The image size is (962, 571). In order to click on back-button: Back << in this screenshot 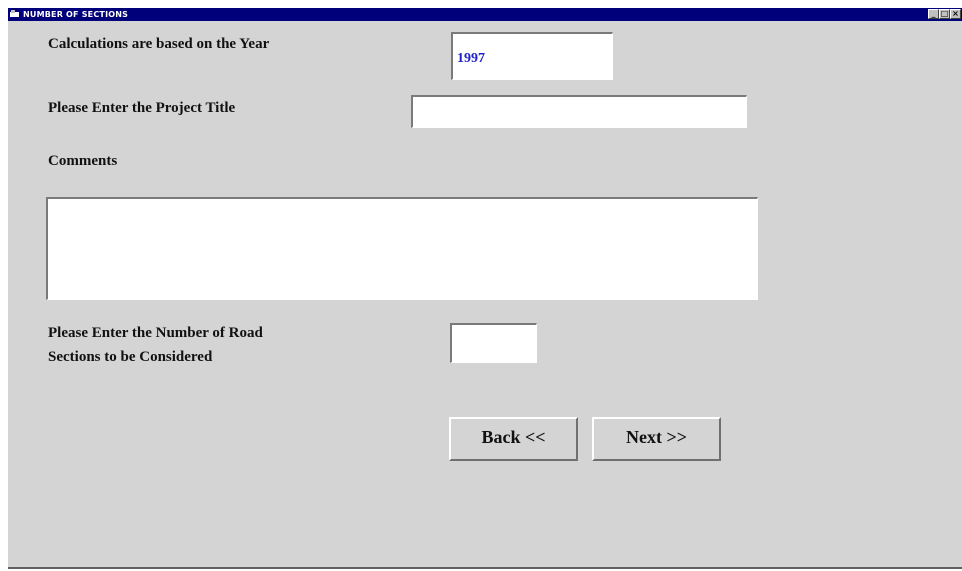, I will do `click(513, 439)`.